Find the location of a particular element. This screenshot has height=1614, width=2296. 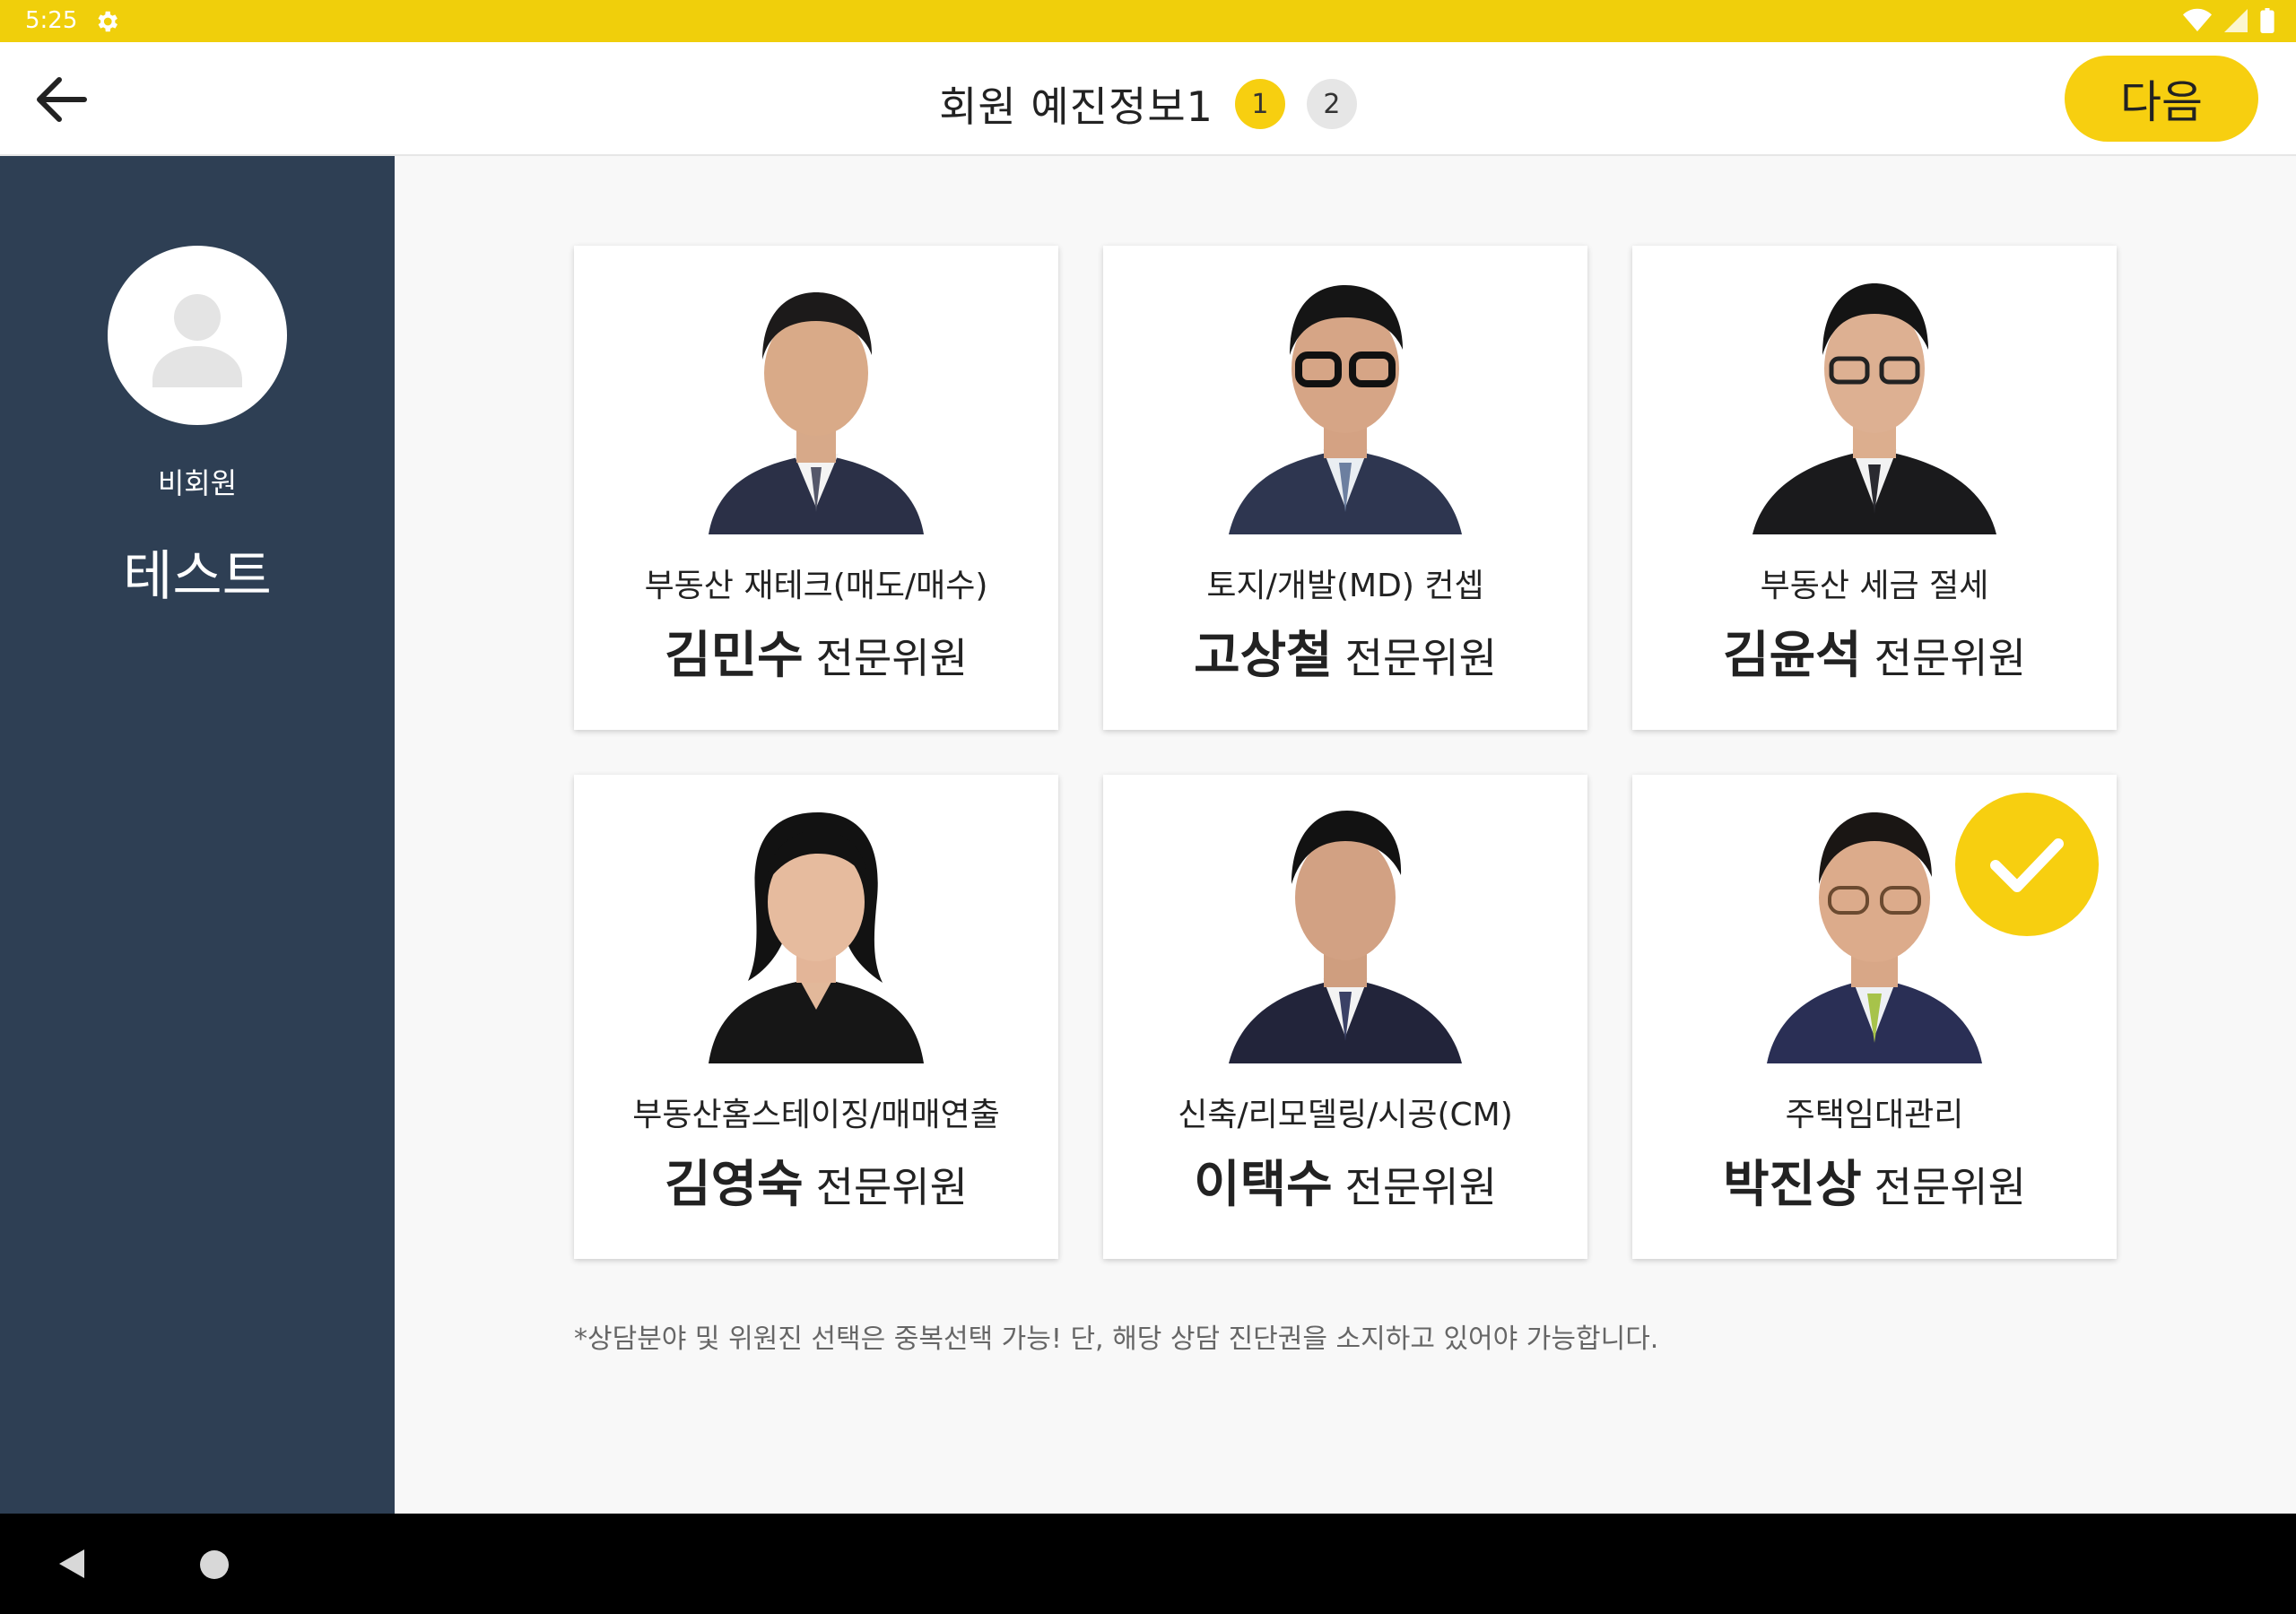

expert-name-row: 김민수 전문위원 is located at coordinates (816, 651).